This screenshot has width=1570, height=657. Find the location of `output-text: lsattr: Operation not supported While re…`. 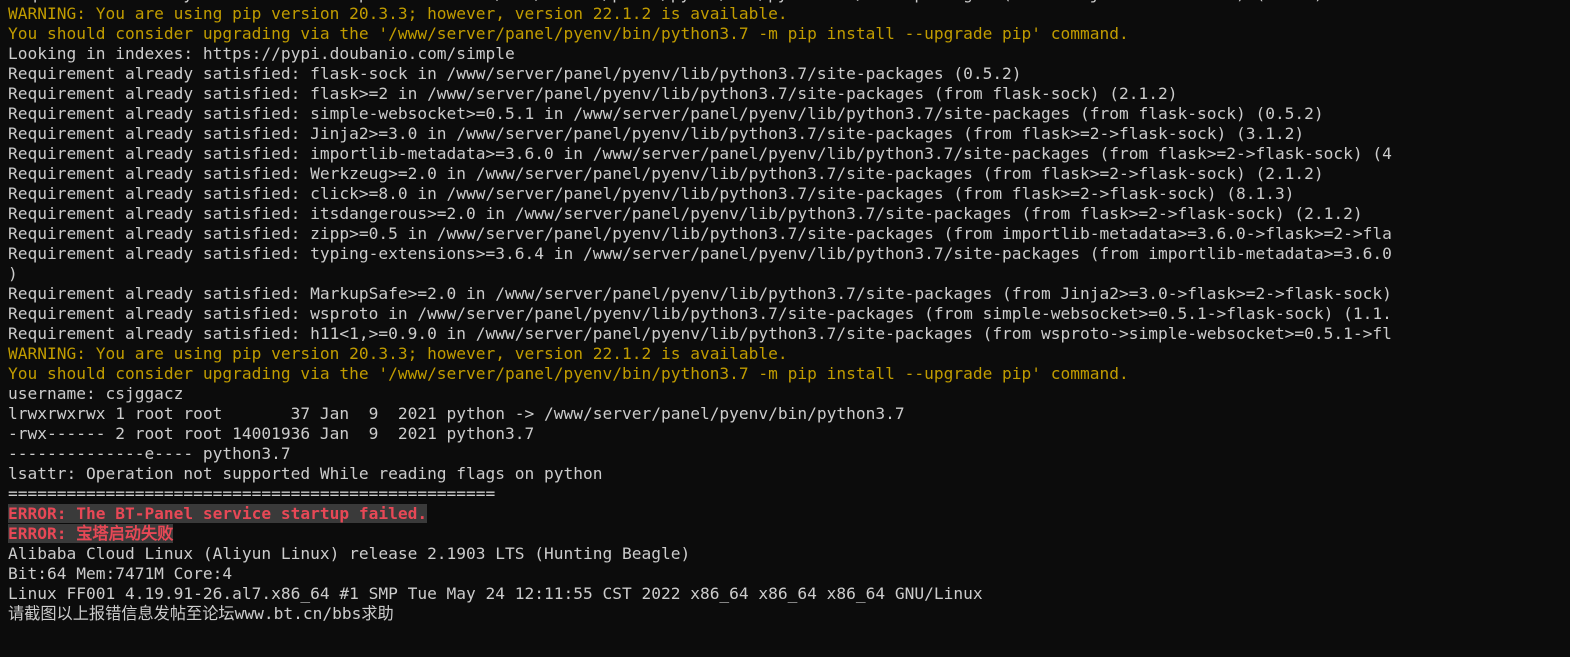

output-text: lsattr: Operation not supported While re… is located at coordinates (305, 473).